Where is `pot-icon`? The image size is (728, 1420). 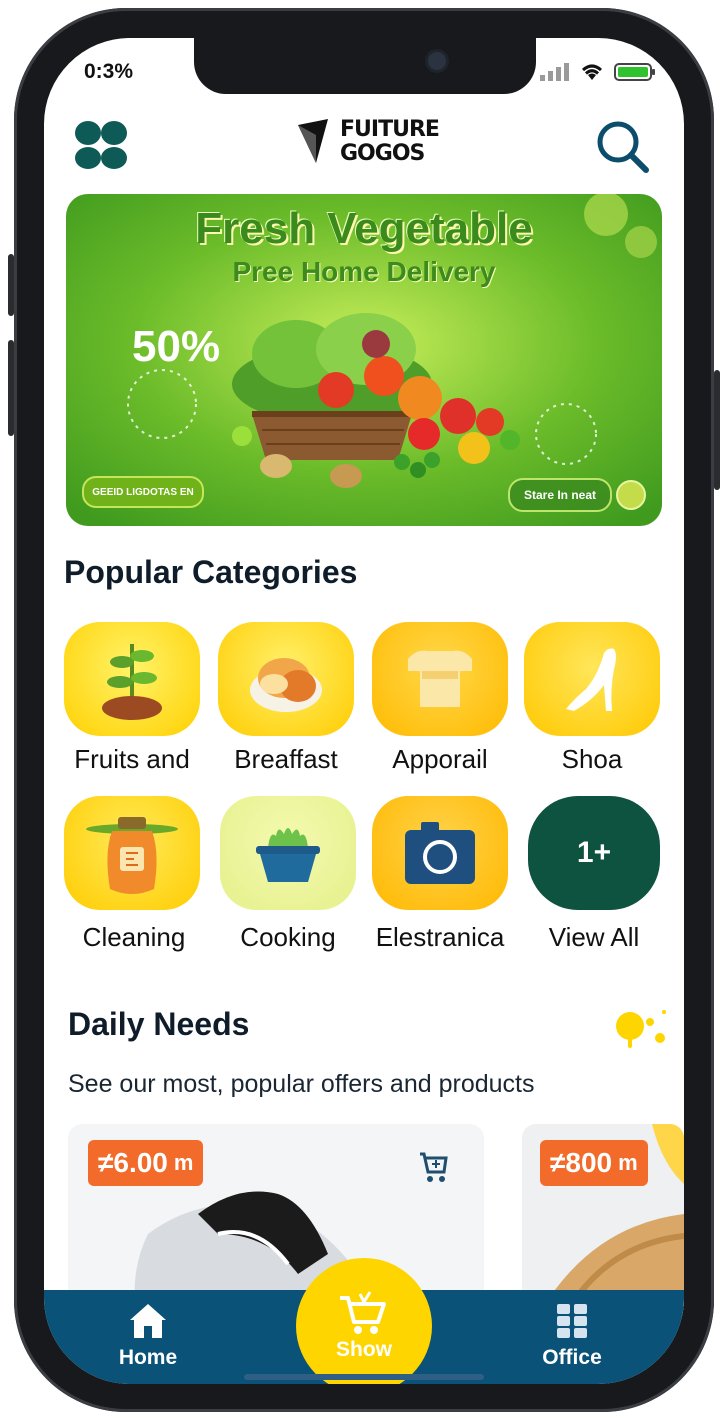 pot-icon is located at coordinates (288, 855).